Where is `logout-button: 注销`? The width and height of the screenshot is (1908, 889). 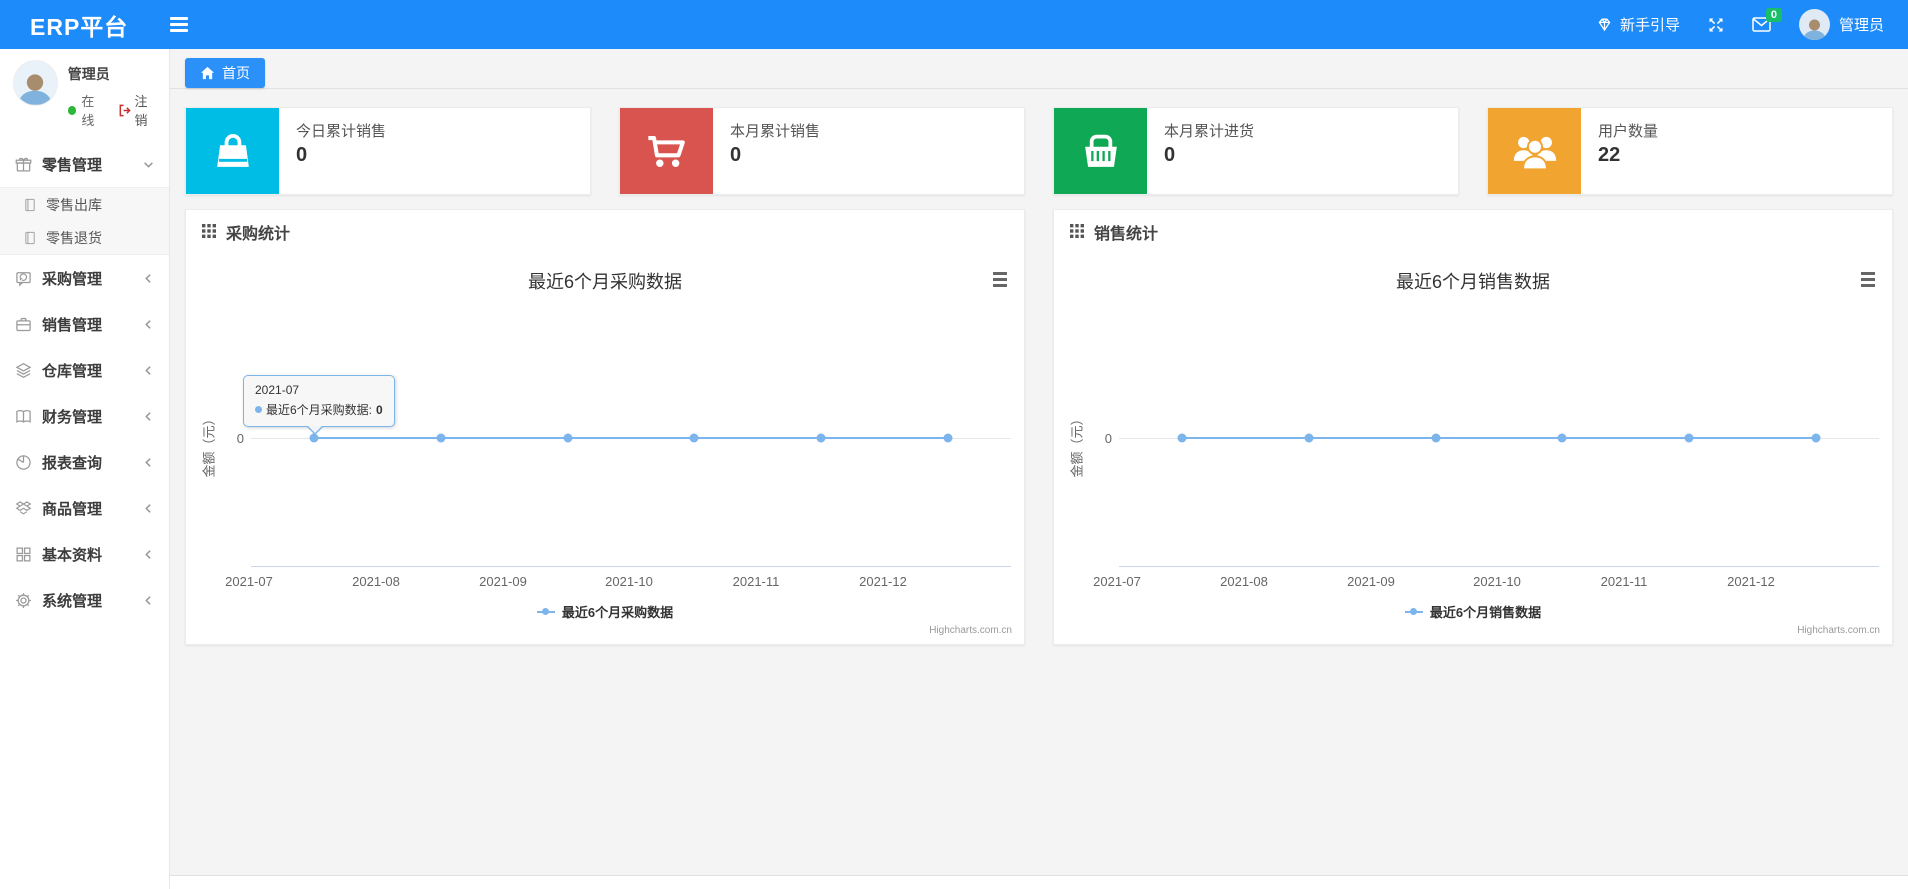
logout-button: 注销 is located at coordinates (139, 110).